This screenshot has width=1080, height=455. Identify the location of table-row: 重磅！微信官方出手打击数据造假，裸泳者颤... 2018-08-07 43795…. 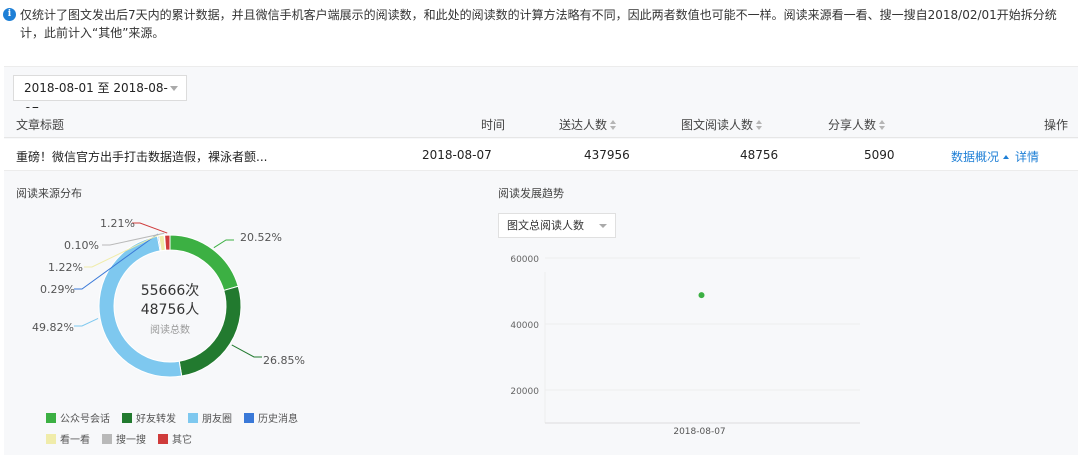
(541, 155).